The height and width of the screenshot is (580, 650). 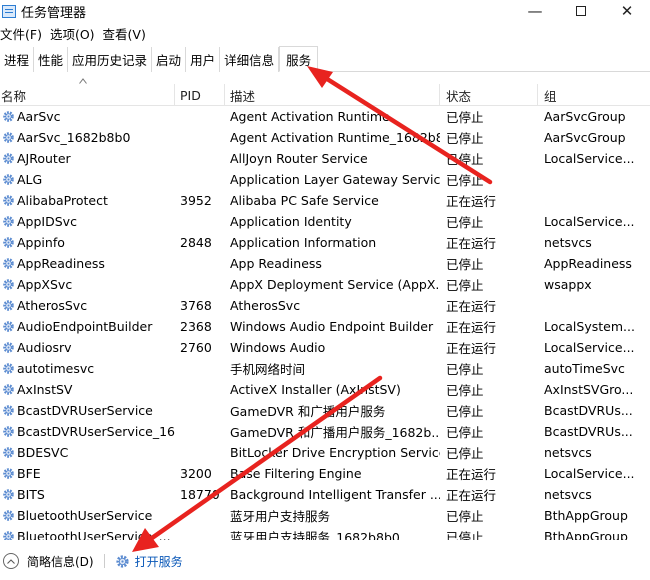 I want to click on column-header-status: 状态, so click(x=489, y=95).